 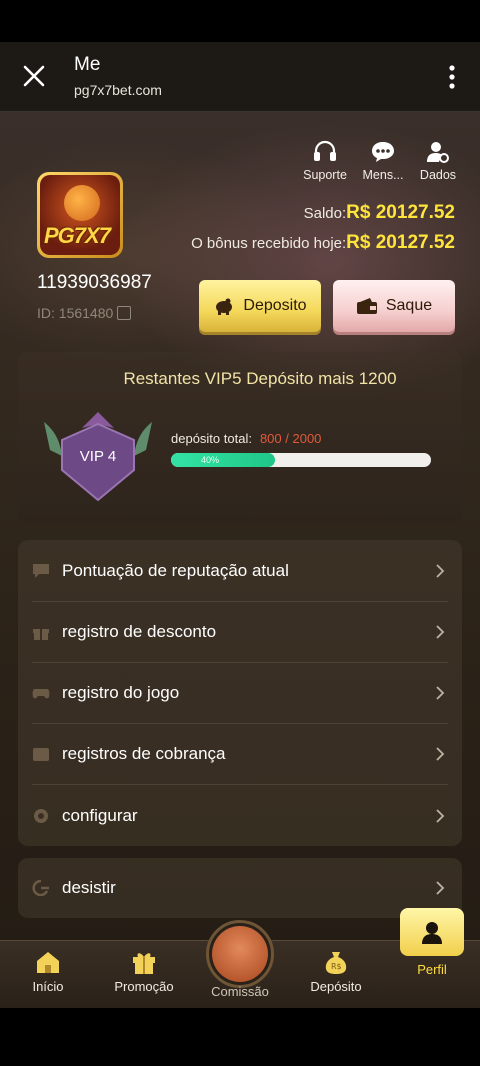 What do you see at coordinates (34, 76) in the screenshot?
I see `close-icon` at bounding box center [34, 76].